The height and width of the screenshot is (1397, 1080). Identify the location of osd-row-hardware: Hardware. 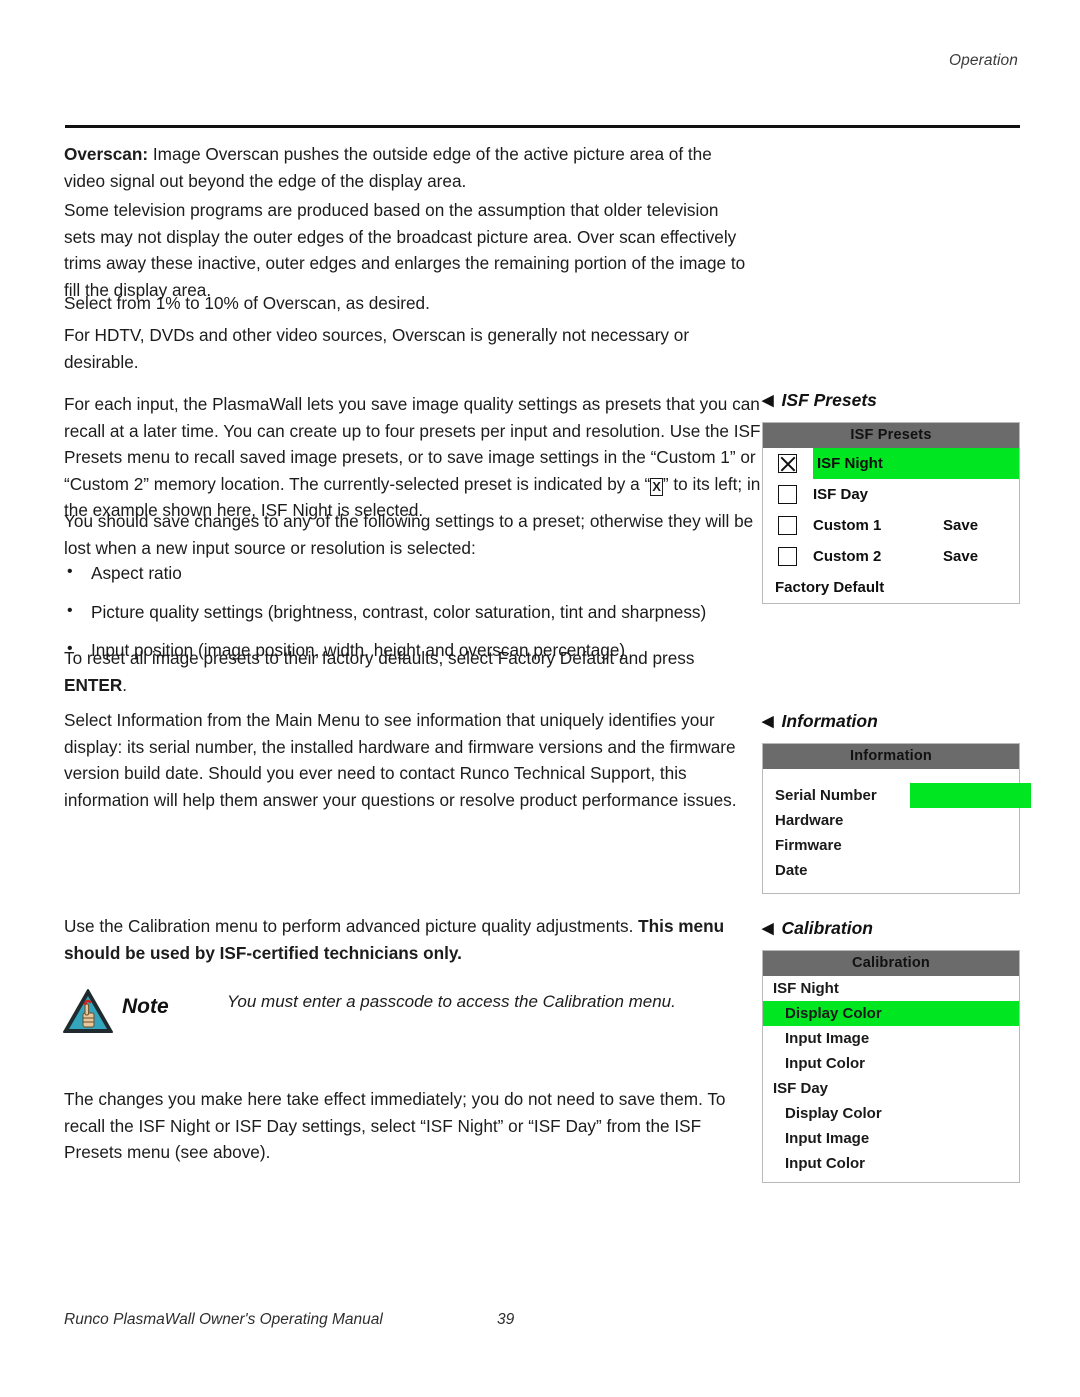
(891, 820).